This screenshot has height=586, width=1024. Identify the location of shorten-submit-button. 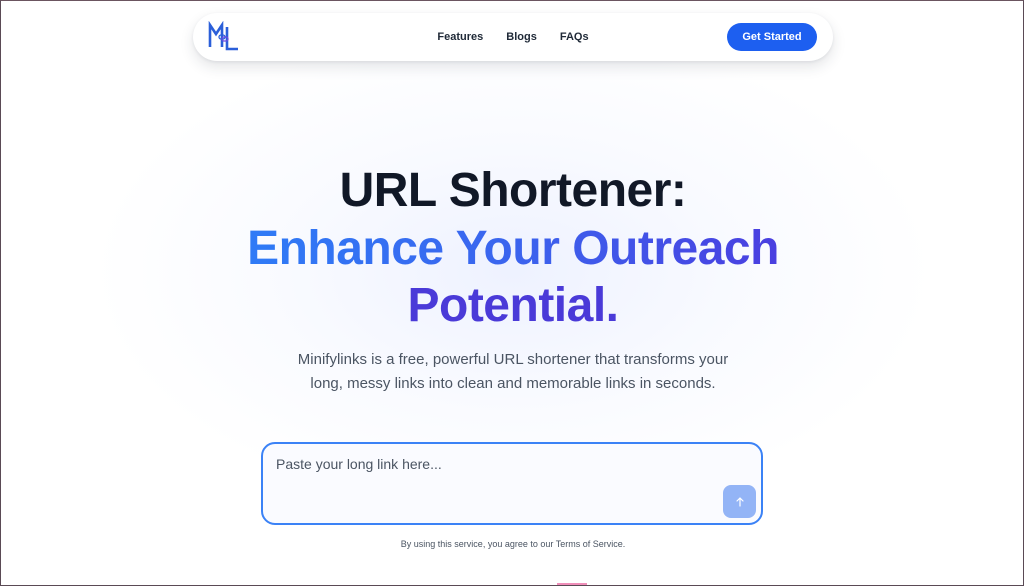
(739, 501).